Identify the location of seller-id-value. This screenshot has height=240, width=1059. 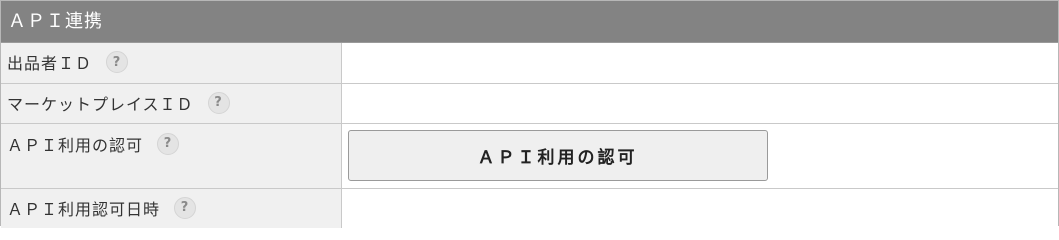
(699, 63).